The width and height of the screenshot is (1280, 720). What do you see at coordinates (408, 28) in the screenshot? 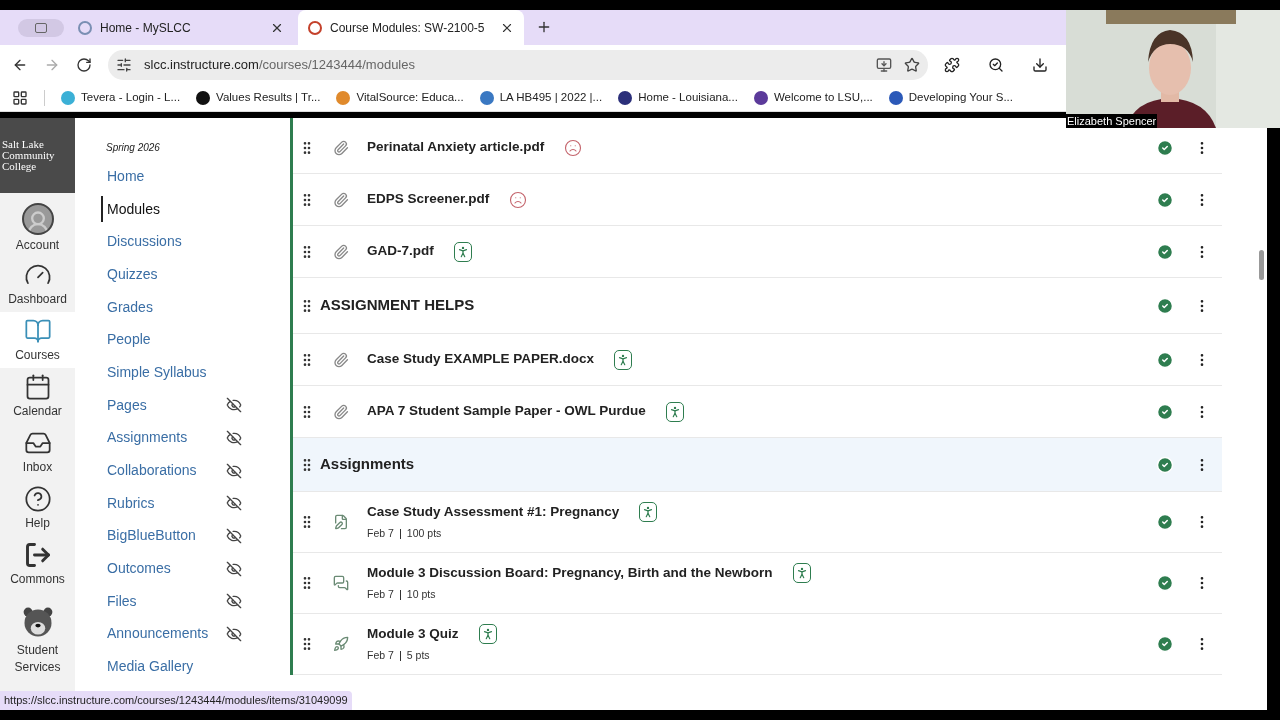
I see `tab-title: Course Modules: SW-2100-5` at bounding box center [408, 28].